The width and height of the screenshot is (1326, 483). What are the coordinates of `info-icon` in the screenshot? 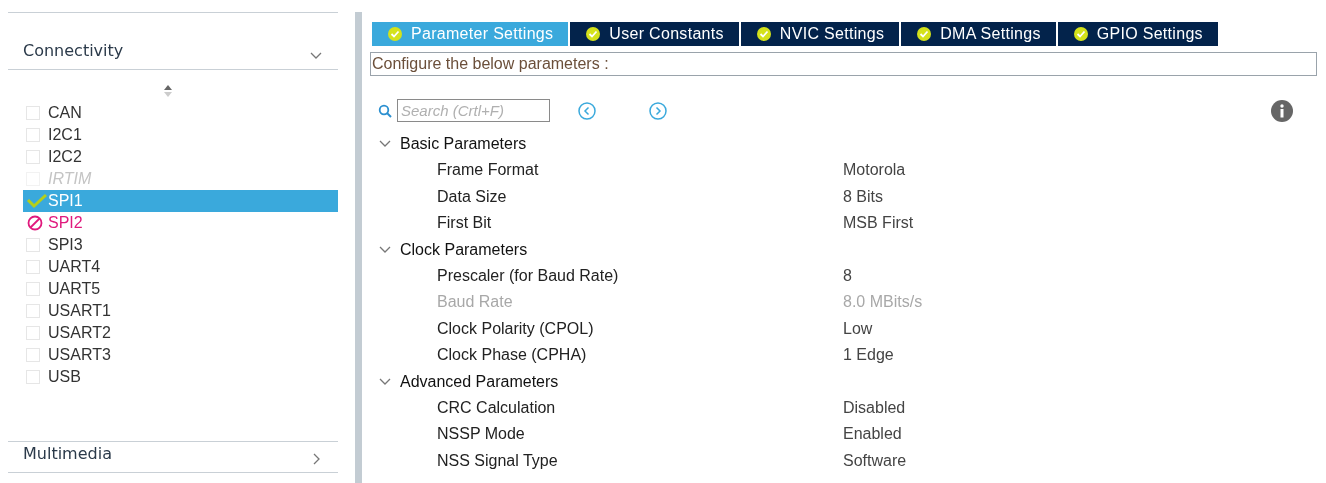 It's located at (1282, 110).